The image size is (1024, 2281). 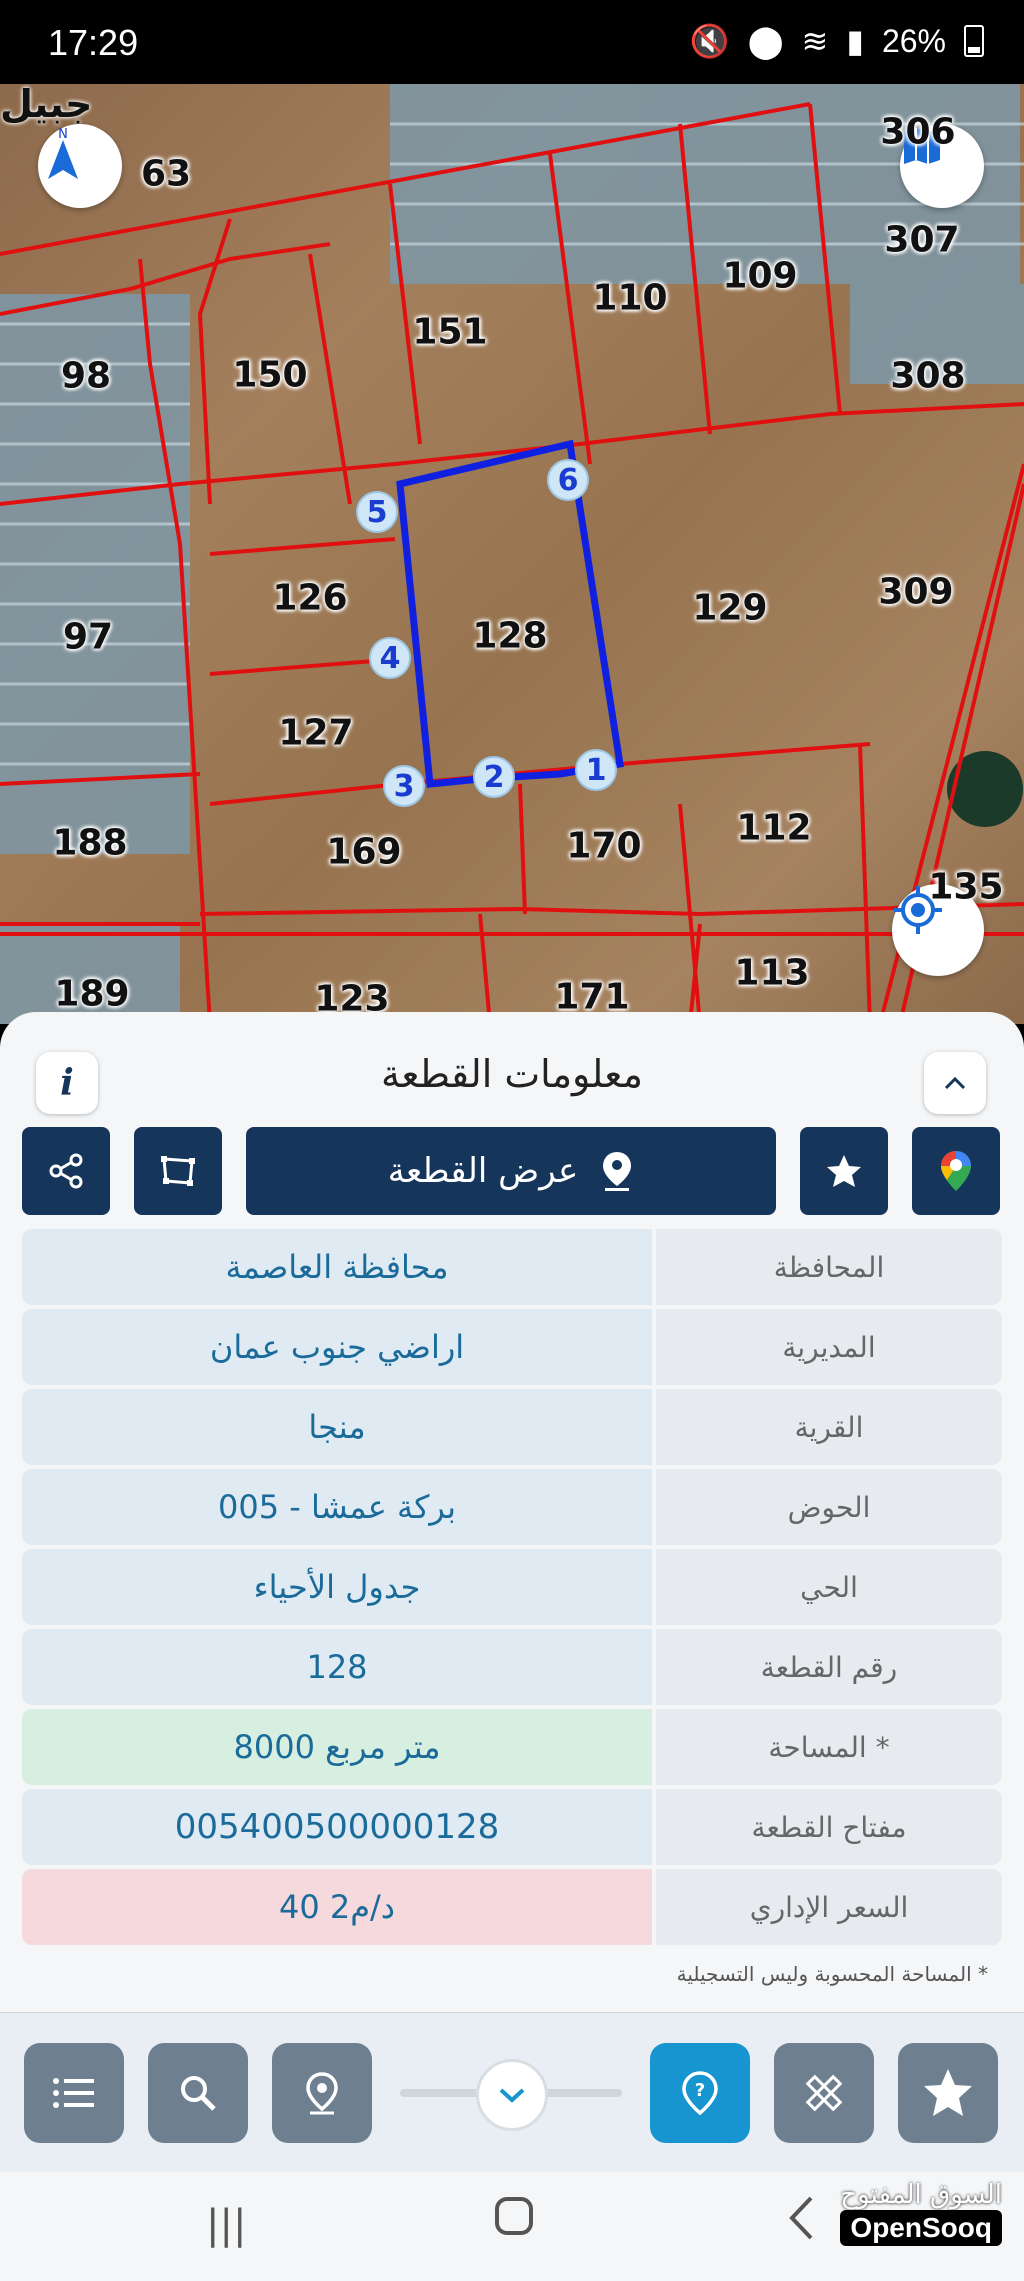 What do you see at coordinates (921, 240) in the screenshot?
I see `parcel-label: 307` at bounding box center [921, 240].